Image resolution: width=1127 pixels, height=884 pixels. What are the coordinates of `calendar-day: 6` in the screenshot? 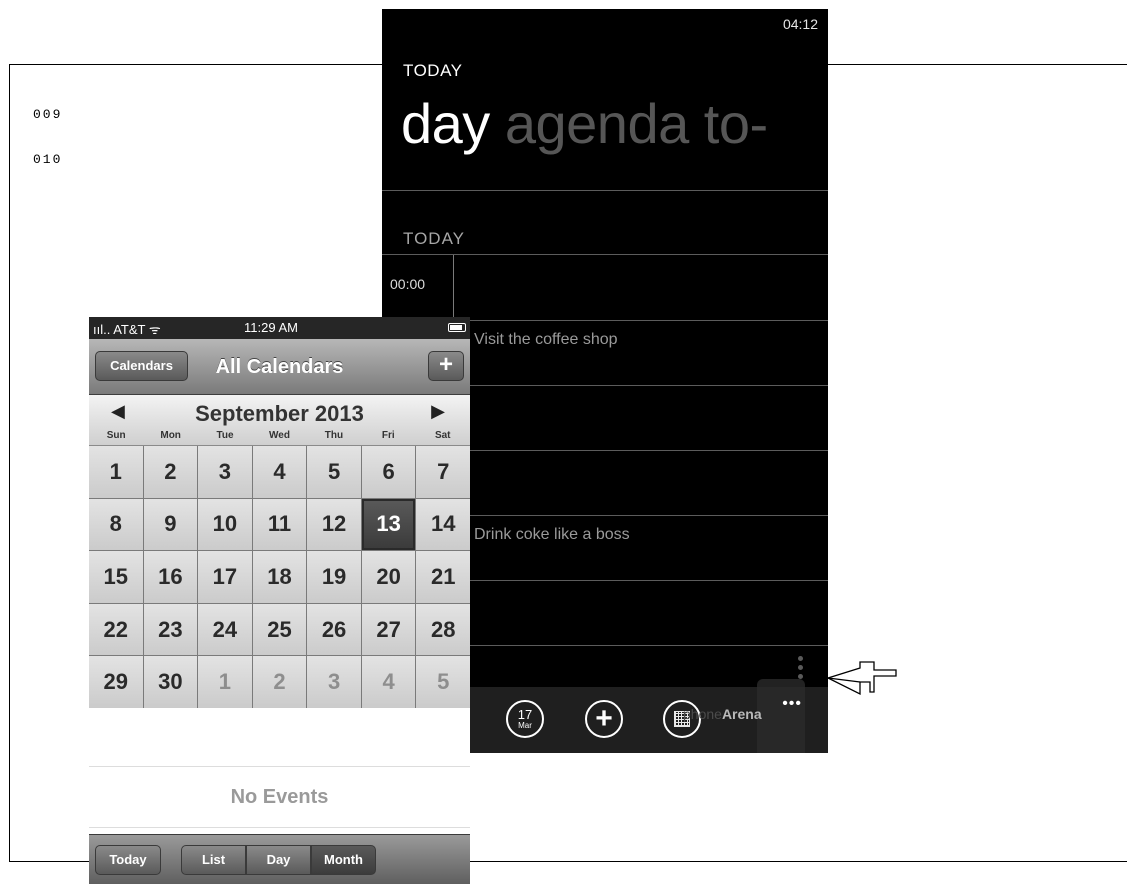 It's located at (388, 472).